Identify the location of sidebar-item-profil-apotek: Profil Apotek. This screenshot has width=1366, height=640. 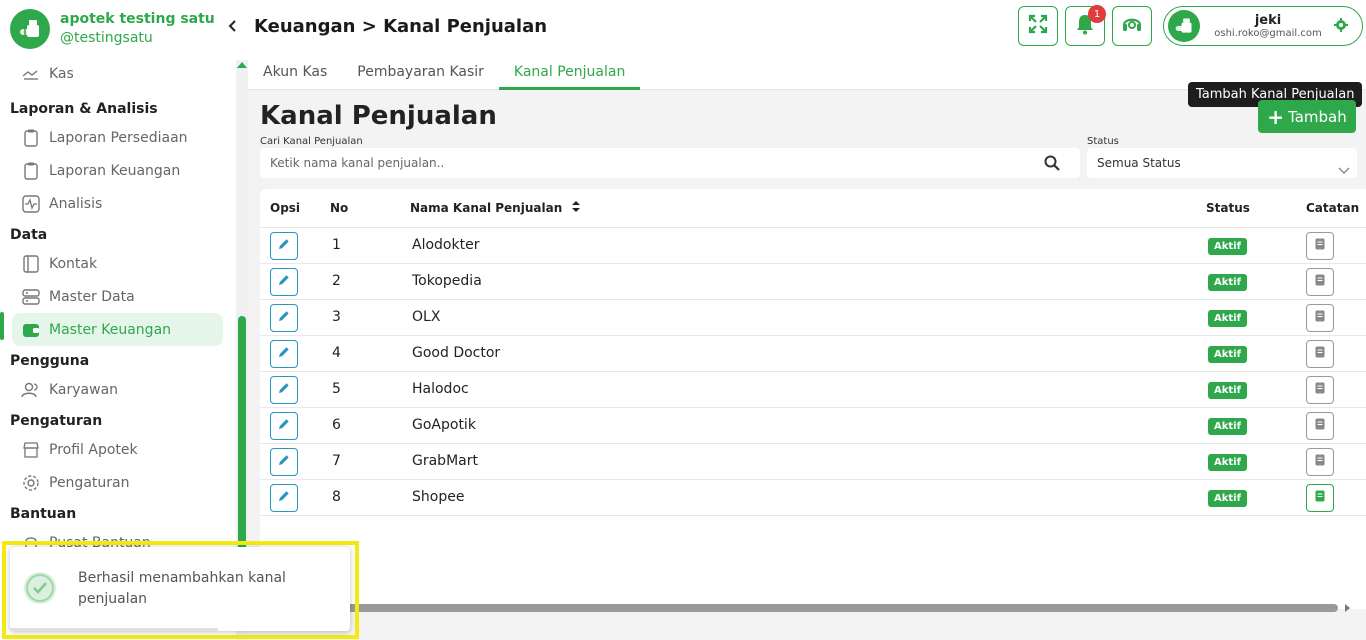
(117, 449).